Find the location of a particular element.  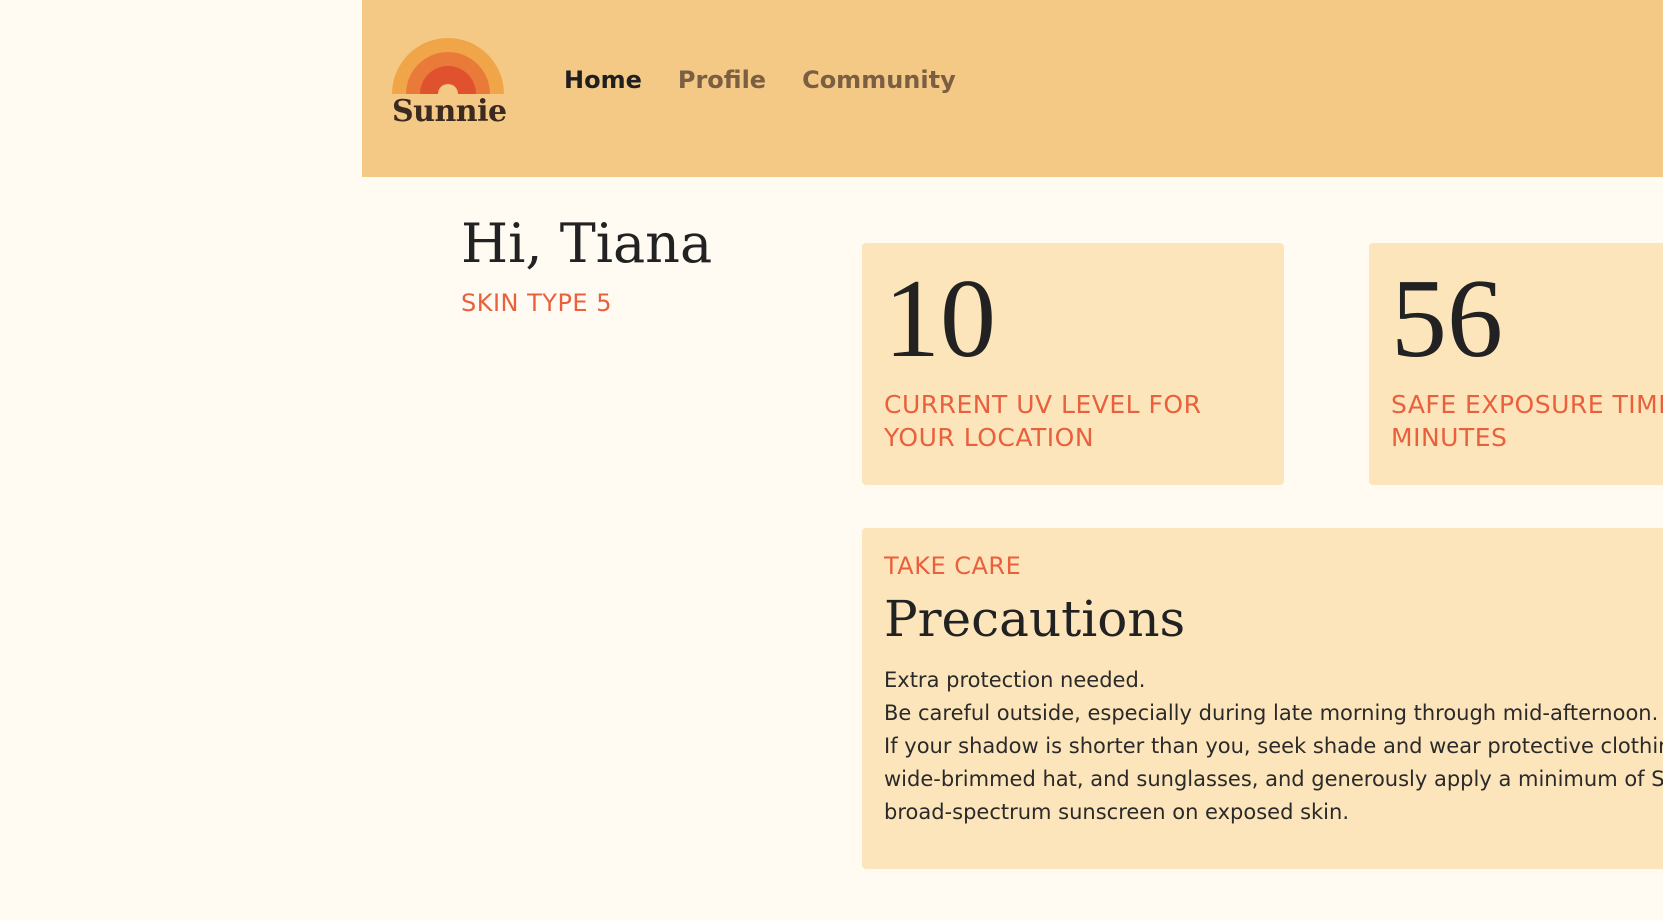

nav-home: Home is located at coordinates (603, 80).